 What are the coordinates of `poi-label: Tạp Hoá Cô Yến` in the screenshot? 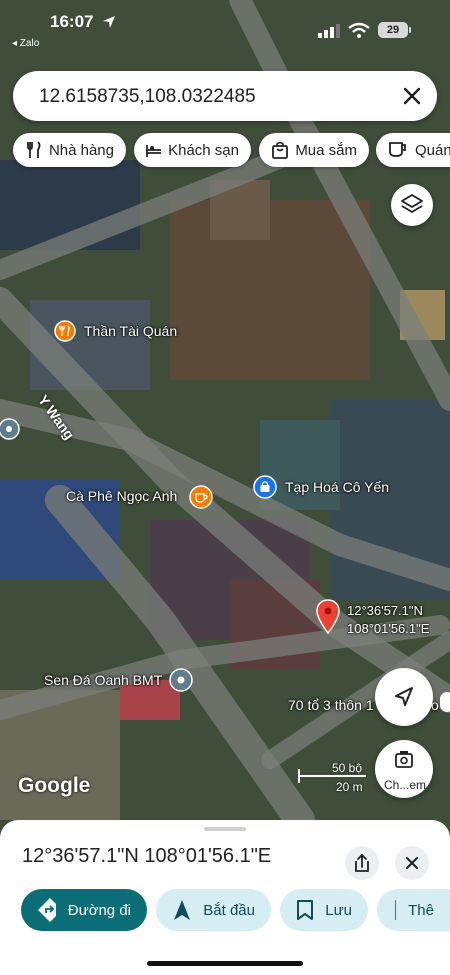 It's located at (337, 487).